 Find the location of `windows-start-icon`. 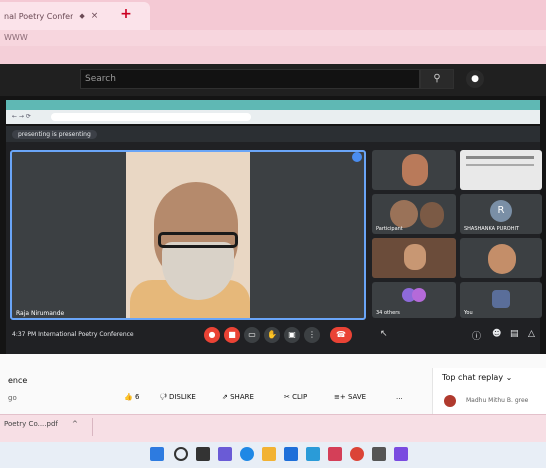

windows-start-icon is located at coordinates (157, 454).